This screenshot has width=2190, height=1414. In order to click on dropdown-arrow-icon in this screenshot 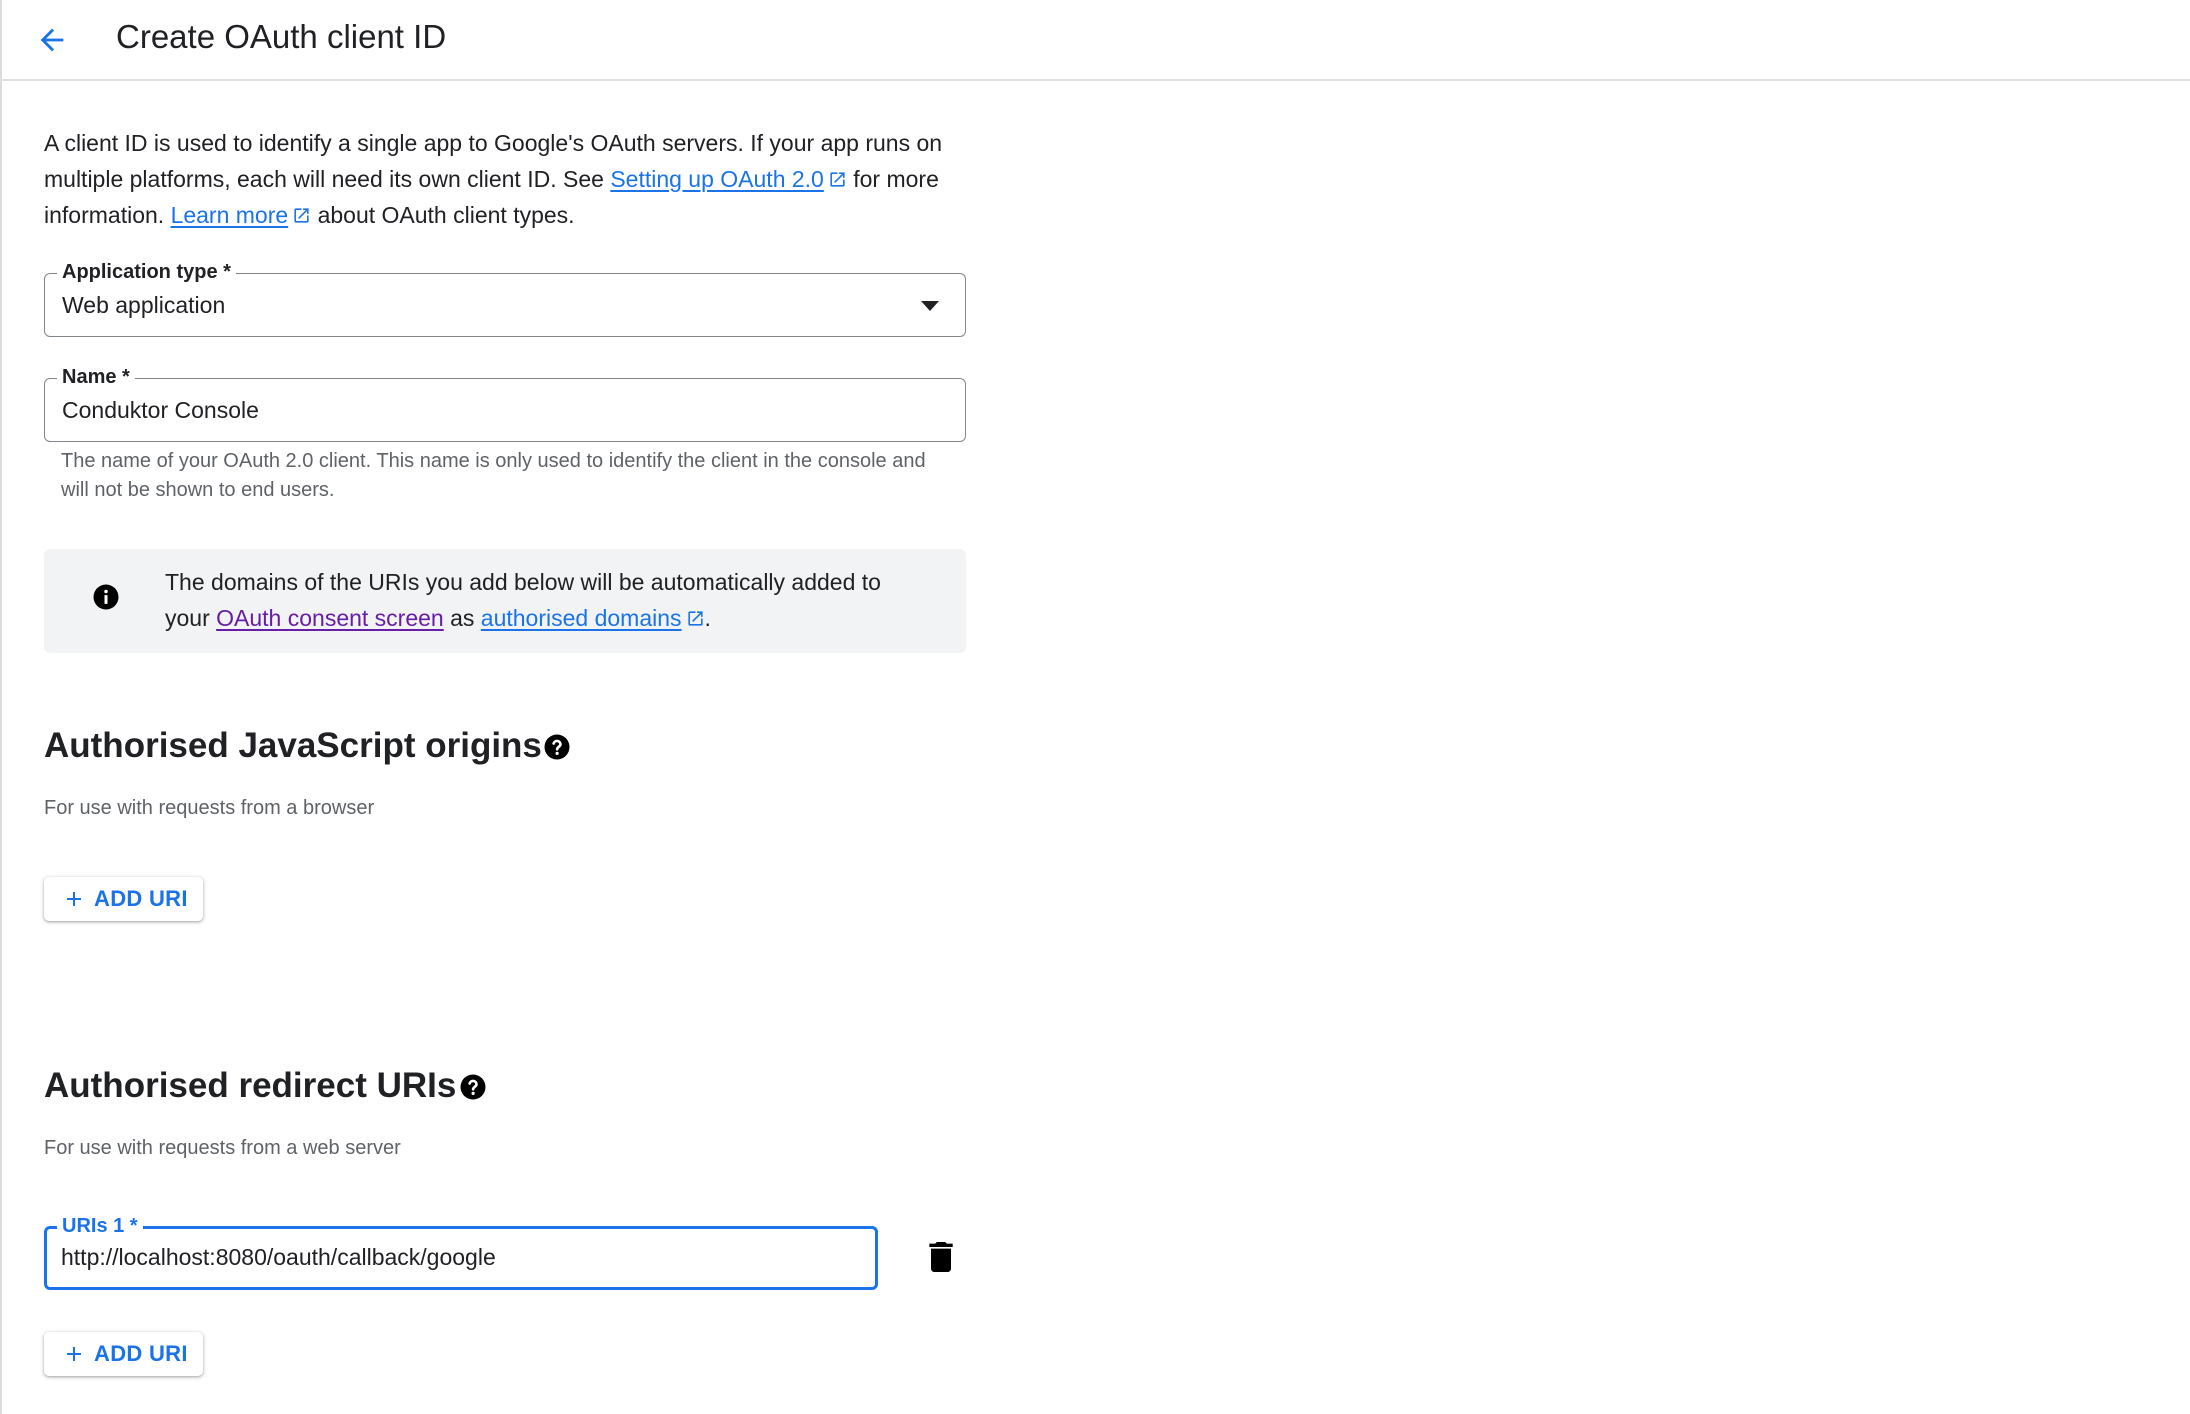, I will do `click(930, 306)`.